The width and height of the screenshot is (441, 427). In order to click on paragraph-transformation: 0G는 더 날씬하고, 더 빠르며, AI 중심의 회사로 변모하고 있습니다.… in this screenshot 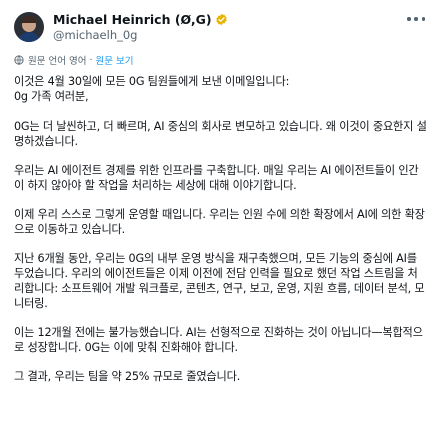, I will do `click(220, 134)`.